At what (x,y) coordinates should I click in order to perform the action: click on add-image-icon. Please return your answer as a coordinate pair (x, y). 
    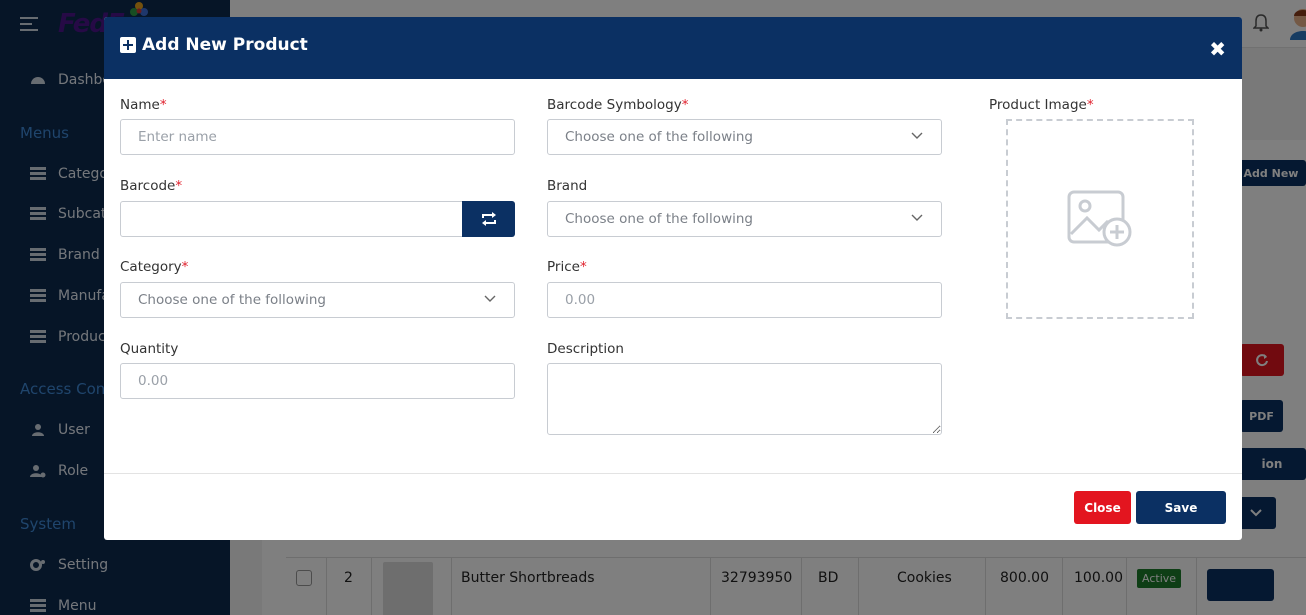
    Looking at the image, I should click on (1099, 218).